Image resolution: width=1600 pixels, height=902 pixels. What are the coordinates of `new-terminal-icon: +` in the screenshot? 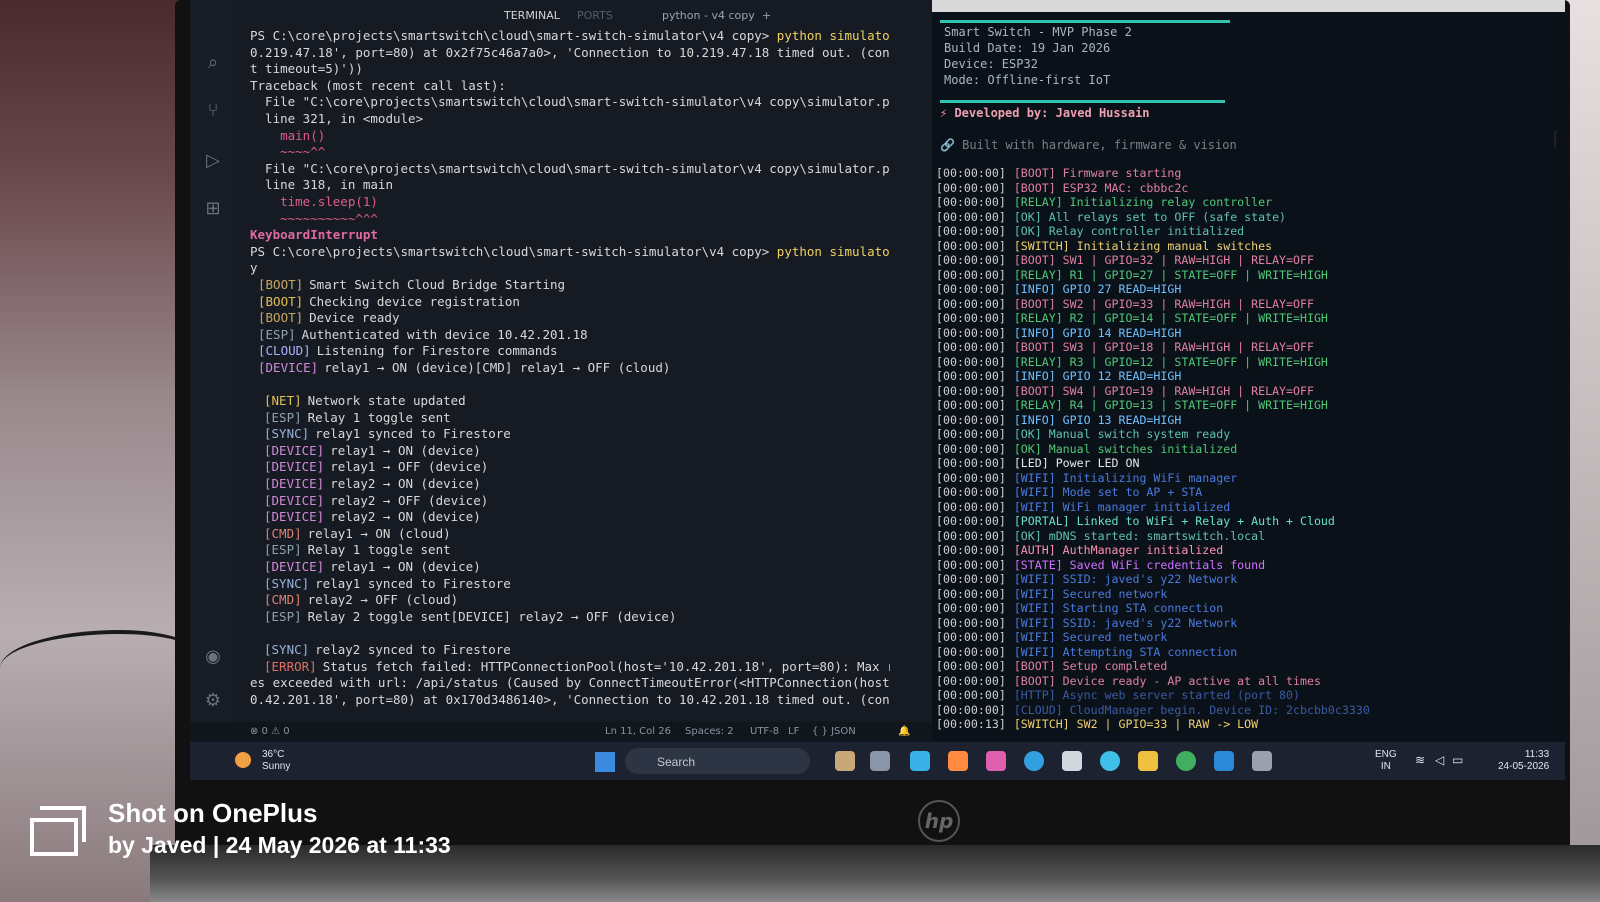 It's located at (766, 15).